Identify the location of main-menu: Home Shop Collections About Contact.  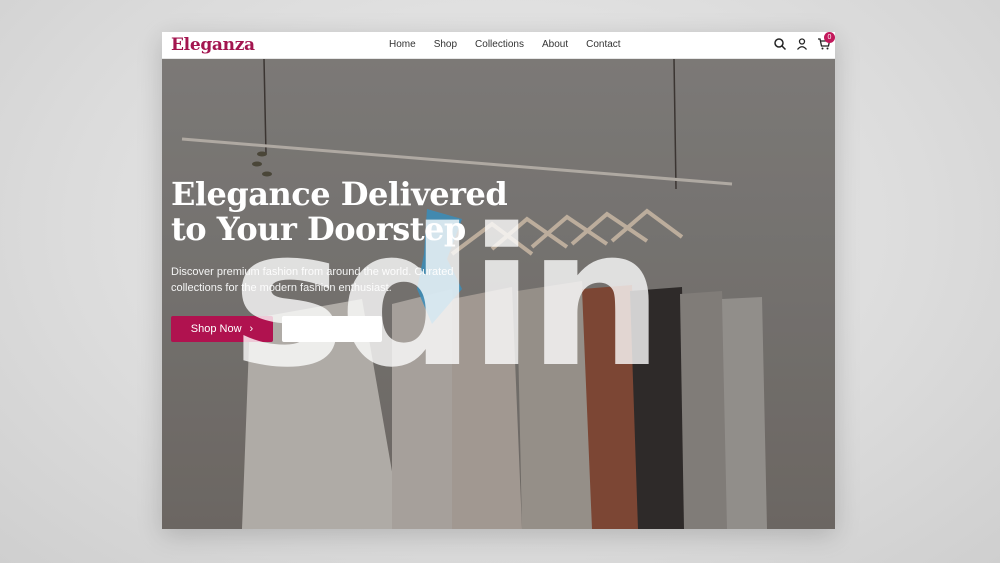
(514, 44).